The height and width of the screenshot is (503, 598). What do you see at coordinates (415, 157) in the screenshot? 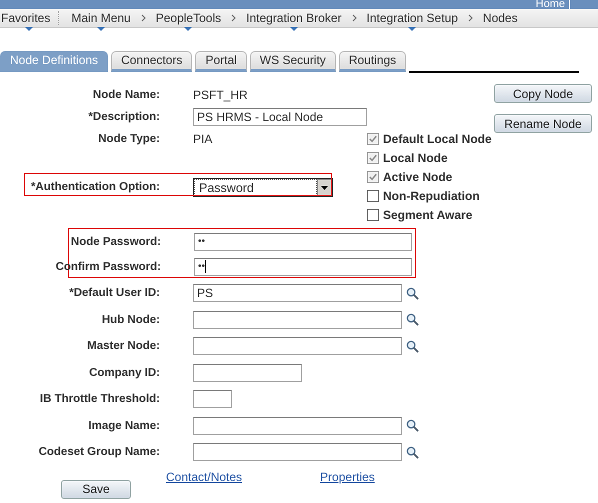
I see `checkbox-label: Local Node` at bounding box center [415, 157].